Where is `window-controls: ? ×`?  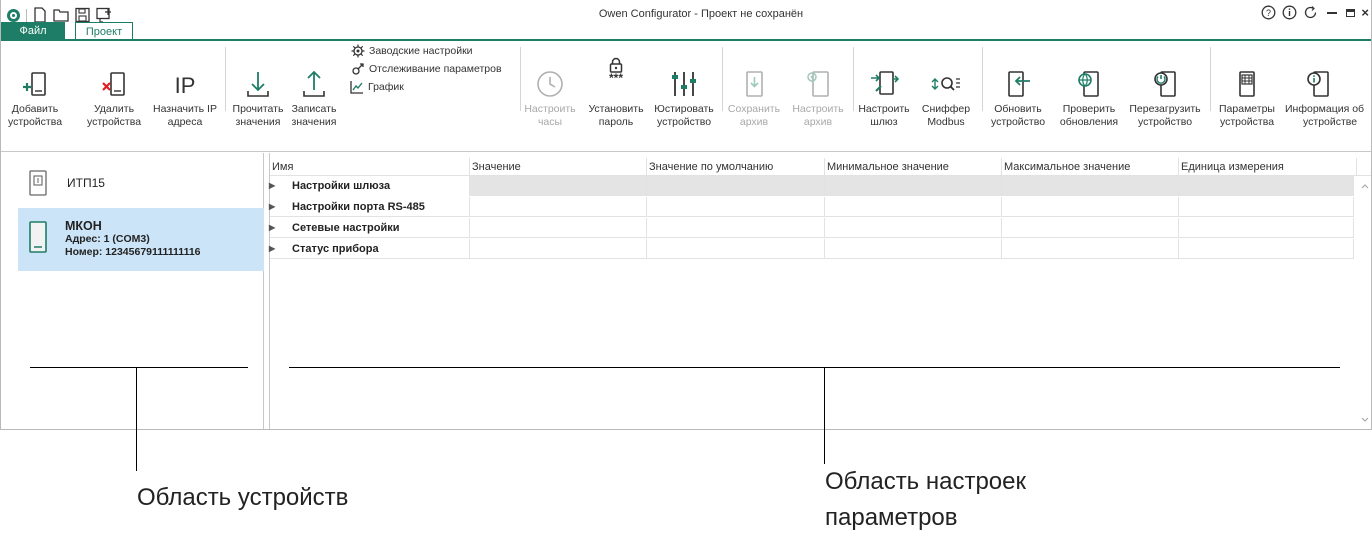
window-controls: ? × is located at coordinates (1315, 12).